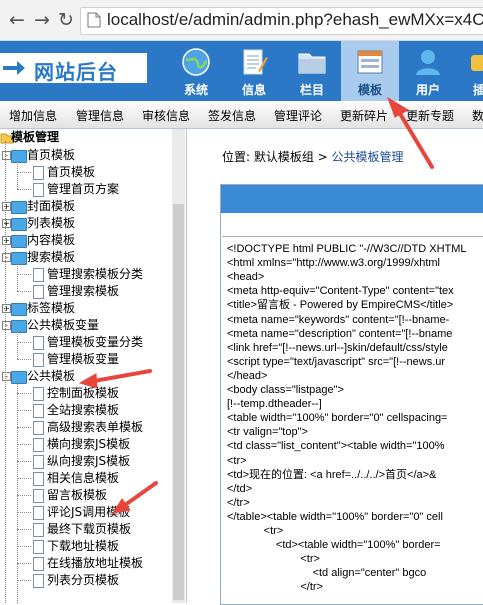  I want to click on tree-item-label: 最终下载页模板, so click(89, 529).